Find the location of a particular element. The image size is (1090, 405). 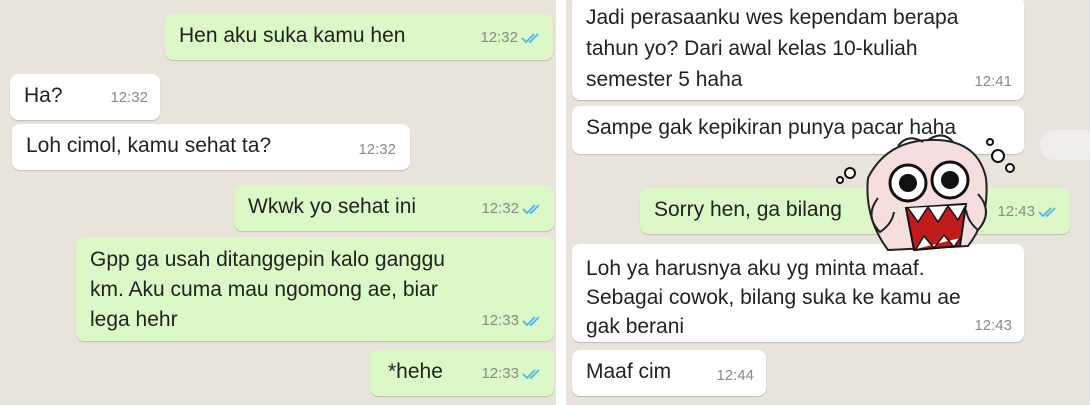

message-time: 12:43 is located at coordinates (993, 325).